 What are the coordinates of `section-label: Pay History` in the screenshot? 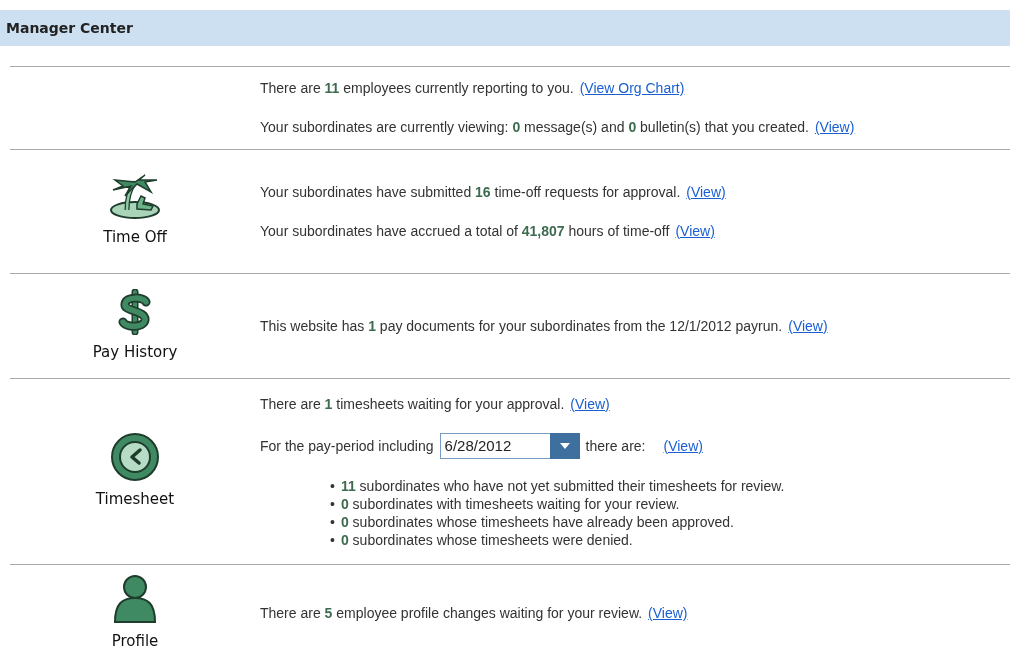 It's located at (135, 352).